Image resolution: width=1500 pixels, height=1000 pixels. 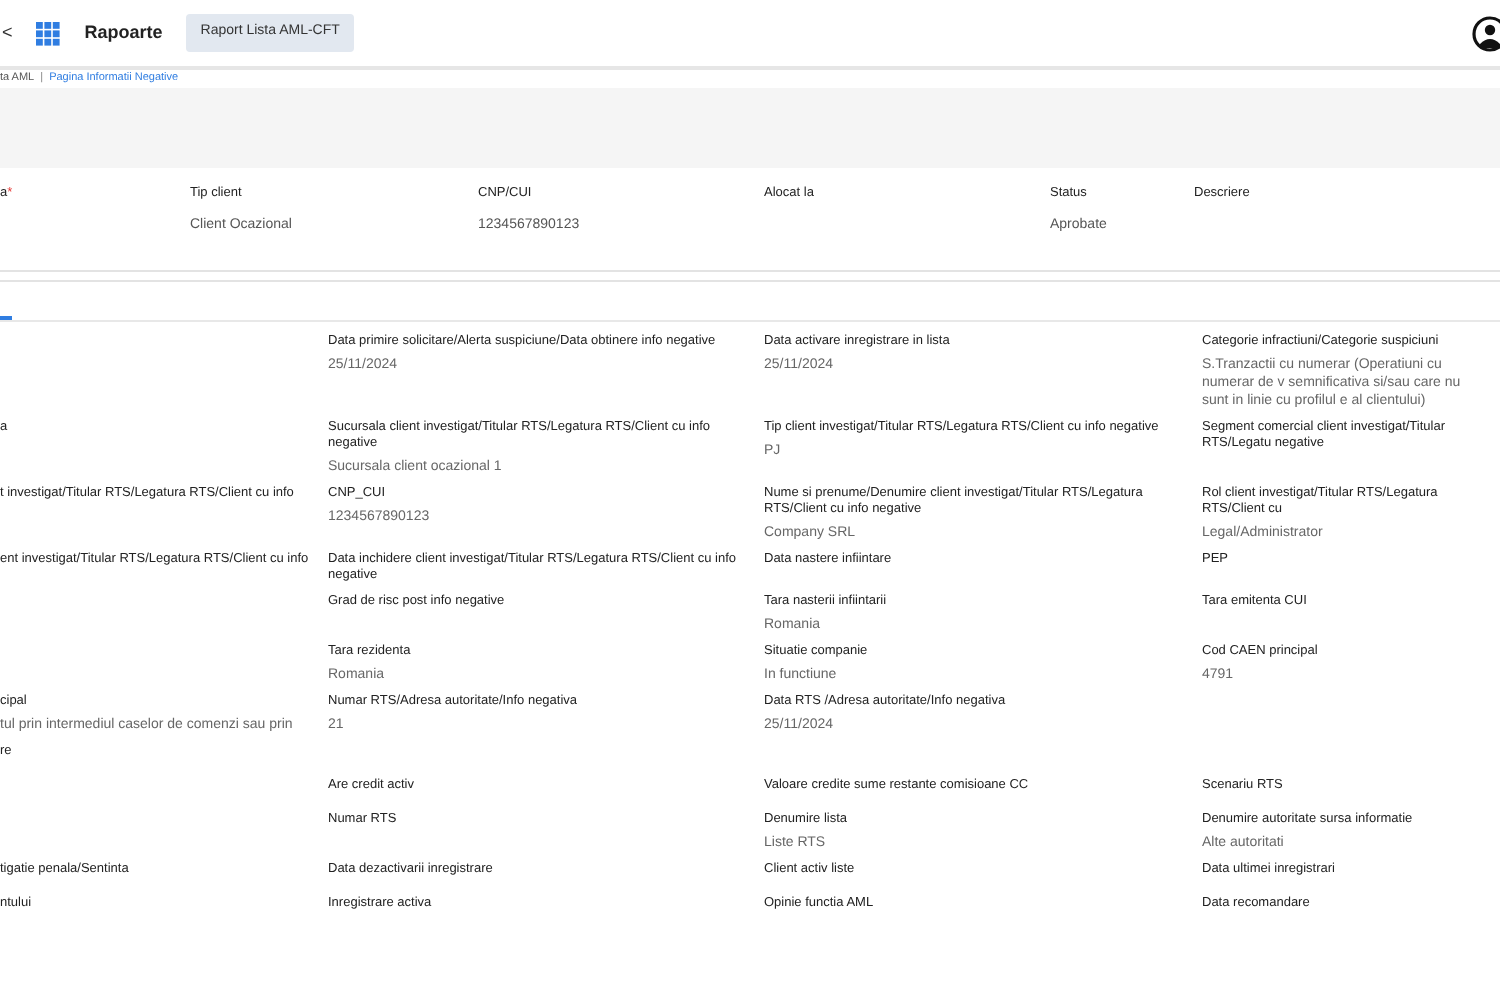 What do you see at coordinates (123, 32) in the screenshot?
I see `app-title: Rapoarte` at bounding box center [123, 32].